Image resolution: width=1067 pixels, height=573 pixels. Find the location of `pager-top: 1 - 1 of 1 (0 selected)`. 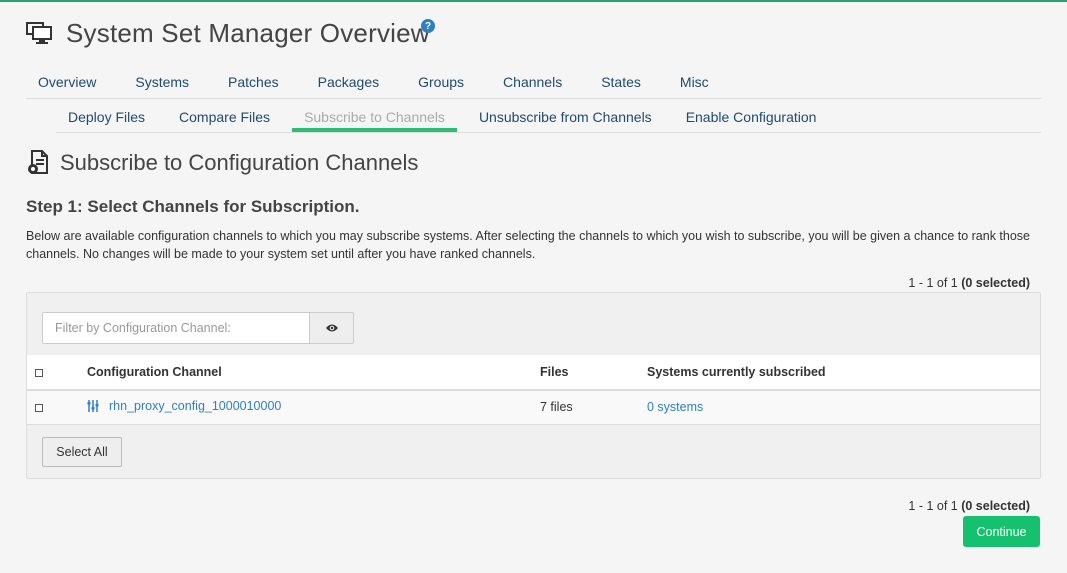

pager-top: 1 - 1 of 1 (0 selected) is located at coordinates (969, 283).